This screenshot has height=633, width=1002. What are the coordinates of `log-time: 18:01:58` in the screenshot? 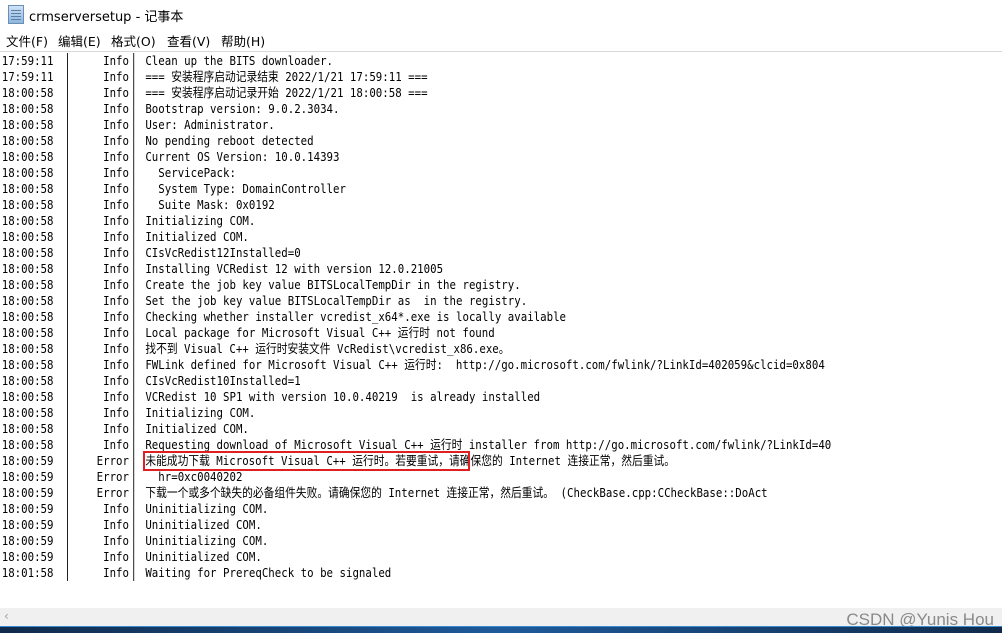 It's located at (27, 572).